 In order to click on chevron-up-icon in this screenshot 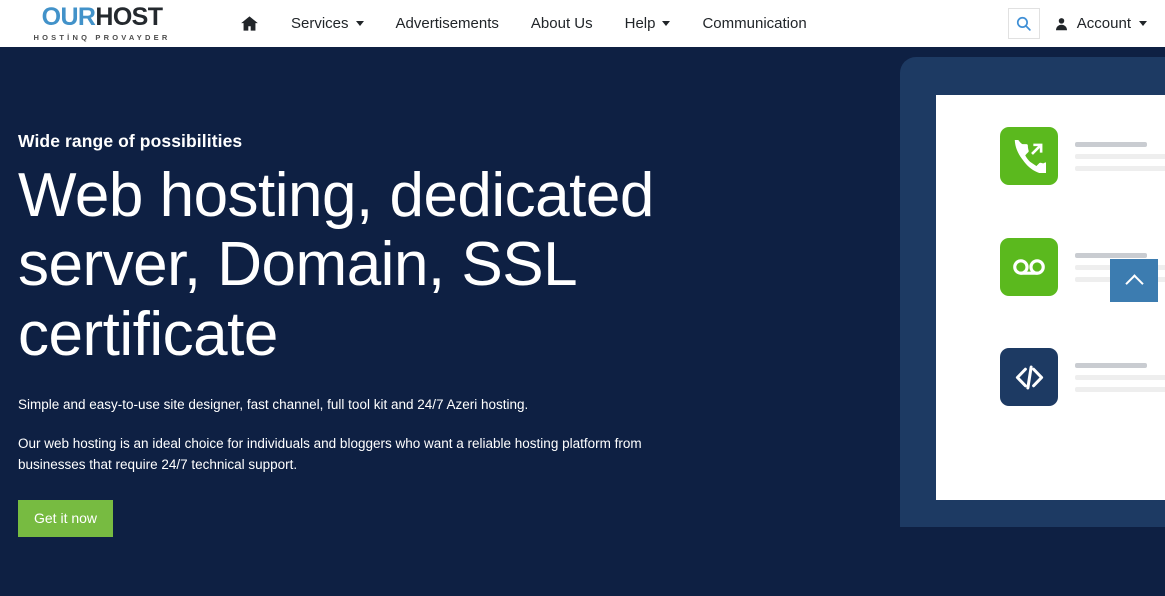, I will do `click(1134, 283)`.